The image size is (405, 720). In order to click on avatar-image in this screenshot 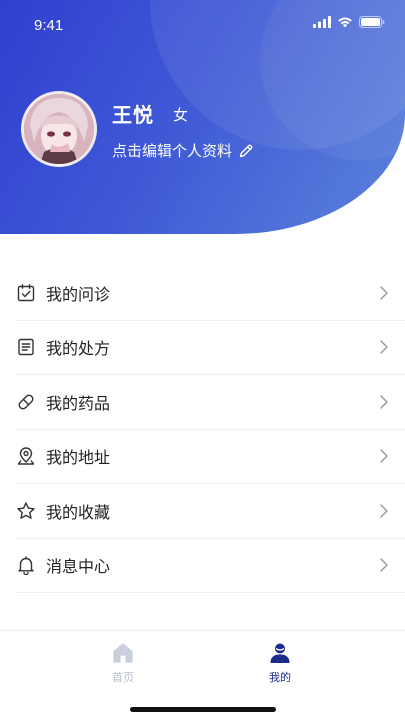, I will do `click(59, 129)`.